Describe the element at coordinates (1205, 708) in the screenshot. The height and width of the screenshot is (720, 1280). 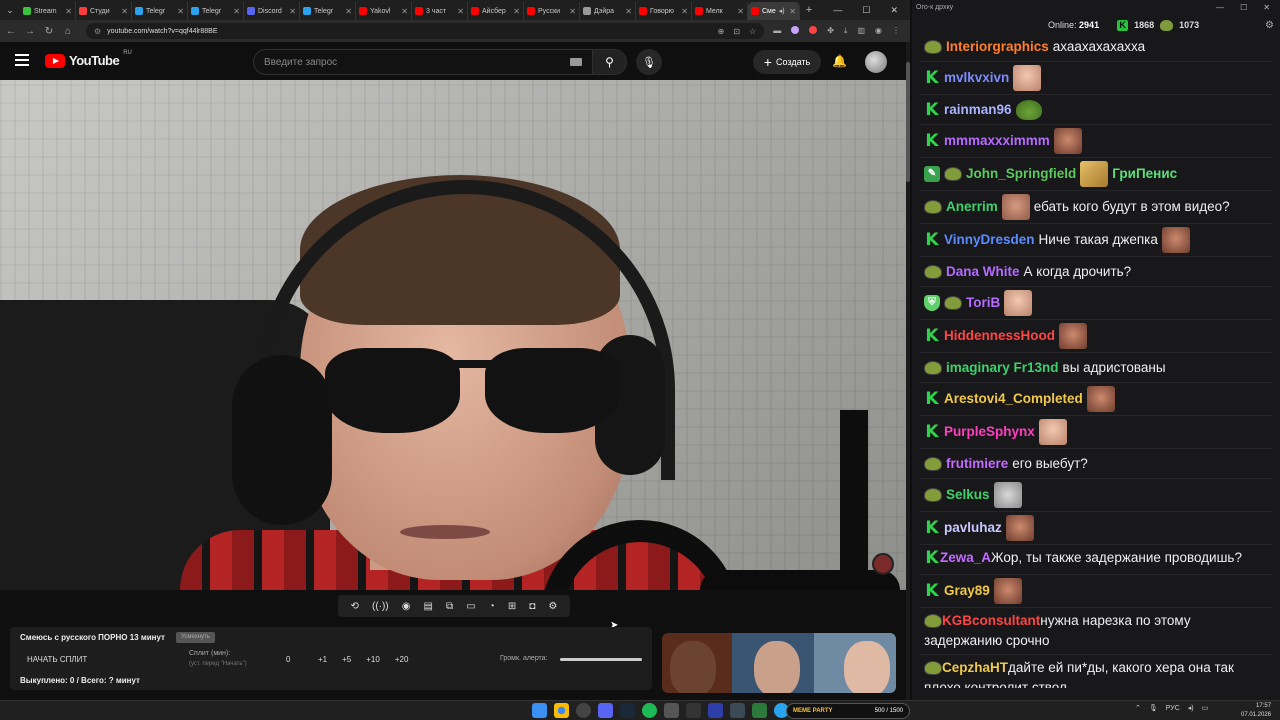
I see `battery-icon: ▭` at that location.